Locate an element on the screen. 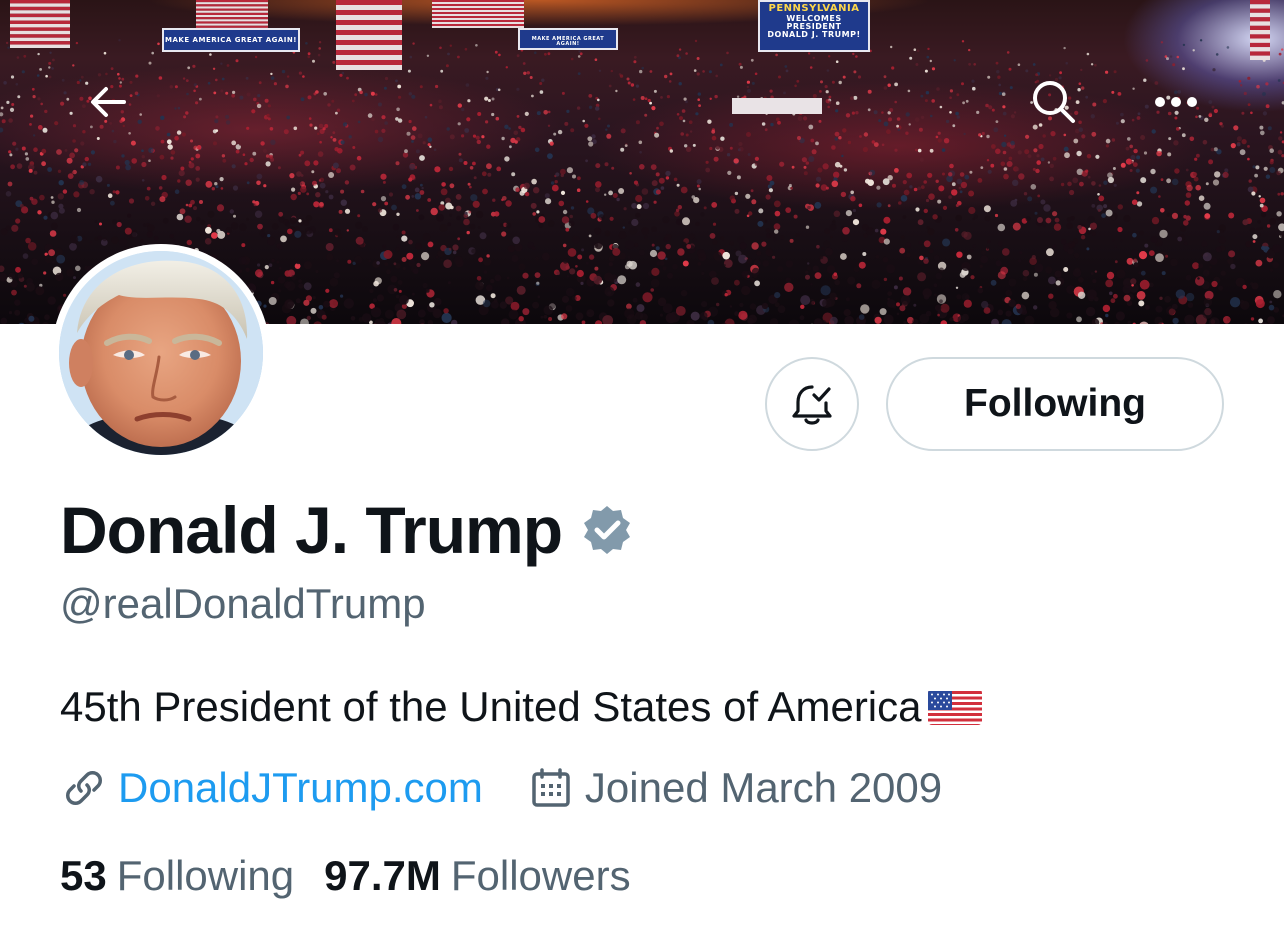  rally-sign-left: MAKE AMERICA GREAT AGAIN! is located at coordinates (231, 40).